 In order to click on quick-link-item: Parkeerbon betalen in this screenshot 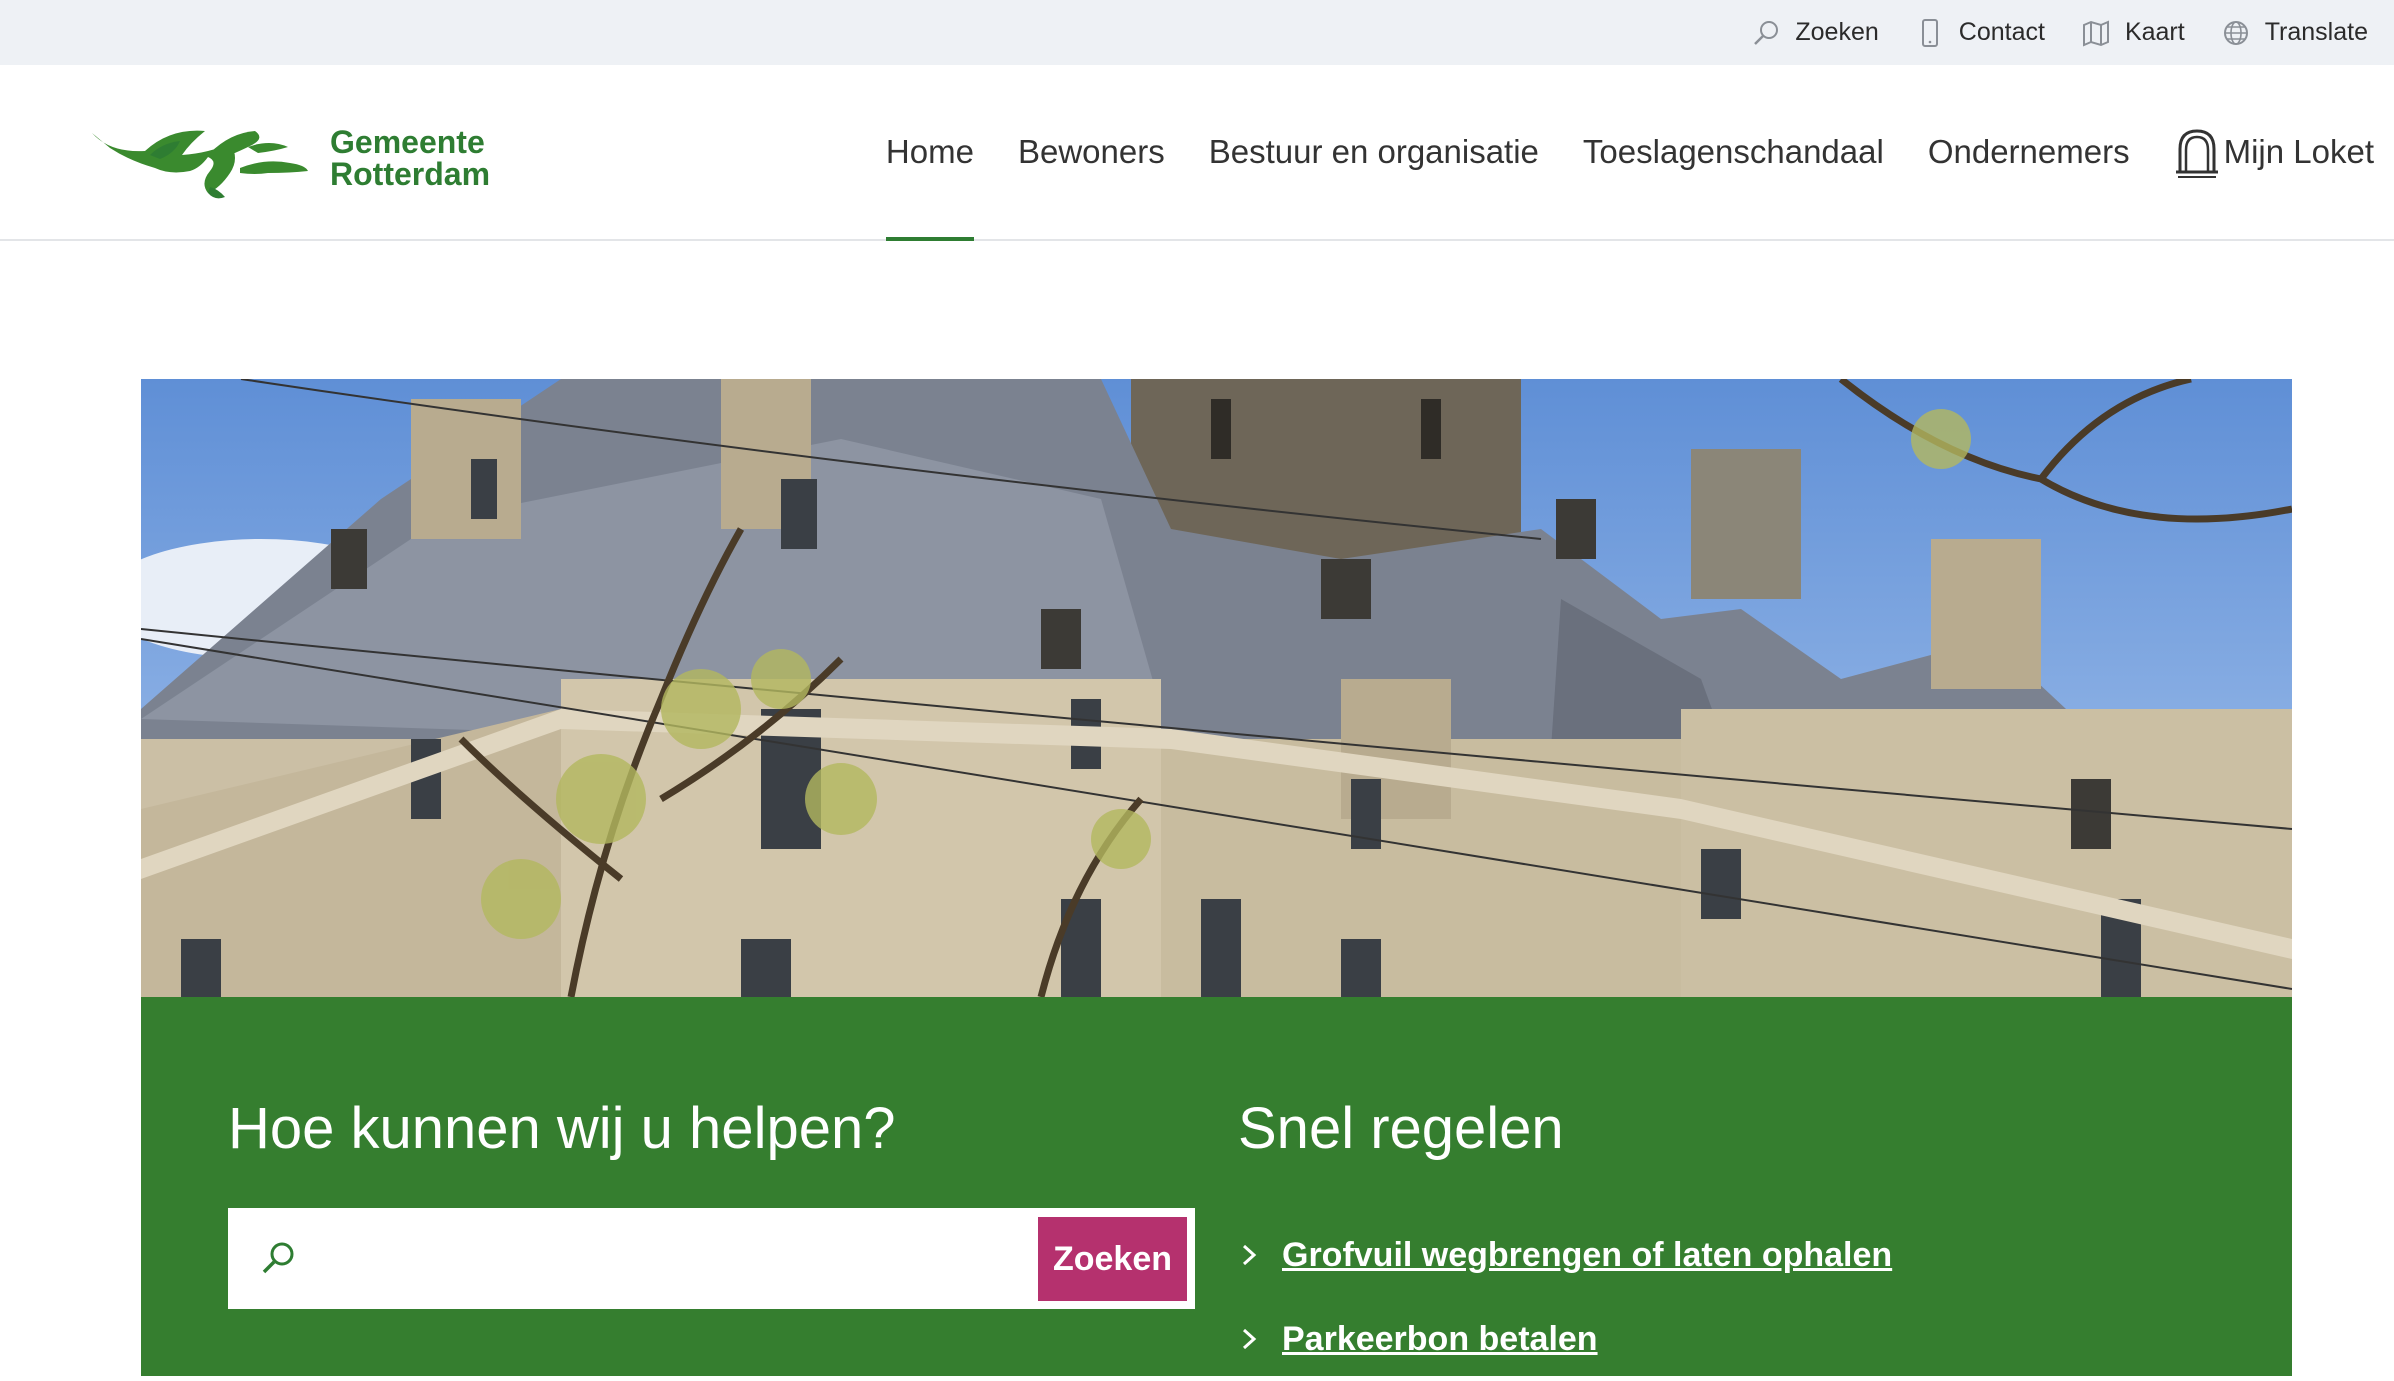, I will do `click(1565, 1339)`.